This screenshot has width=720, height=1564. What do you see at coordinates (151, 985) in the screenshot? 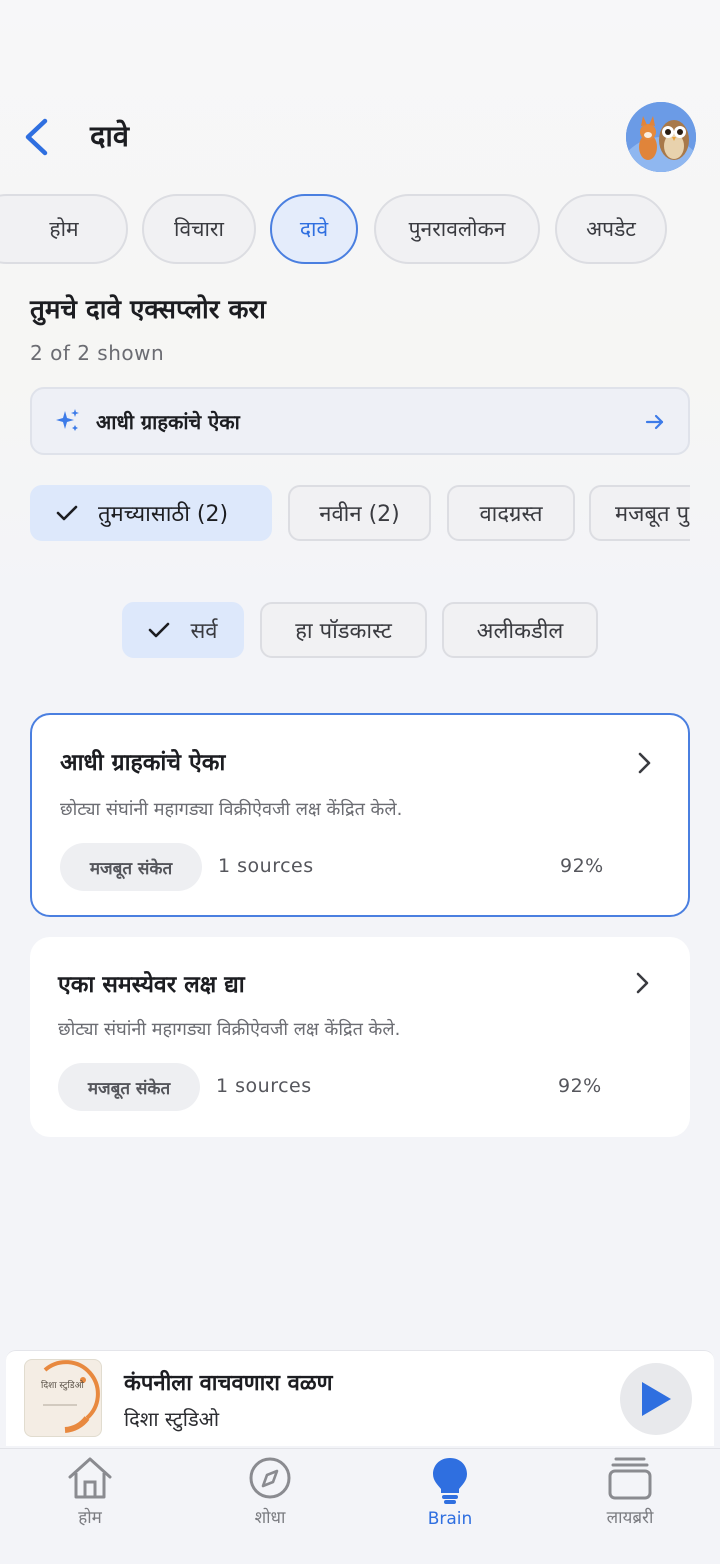
I see `claim-title: एका समस्येवर लक्ष द्या` at bounding box center [151, 985].